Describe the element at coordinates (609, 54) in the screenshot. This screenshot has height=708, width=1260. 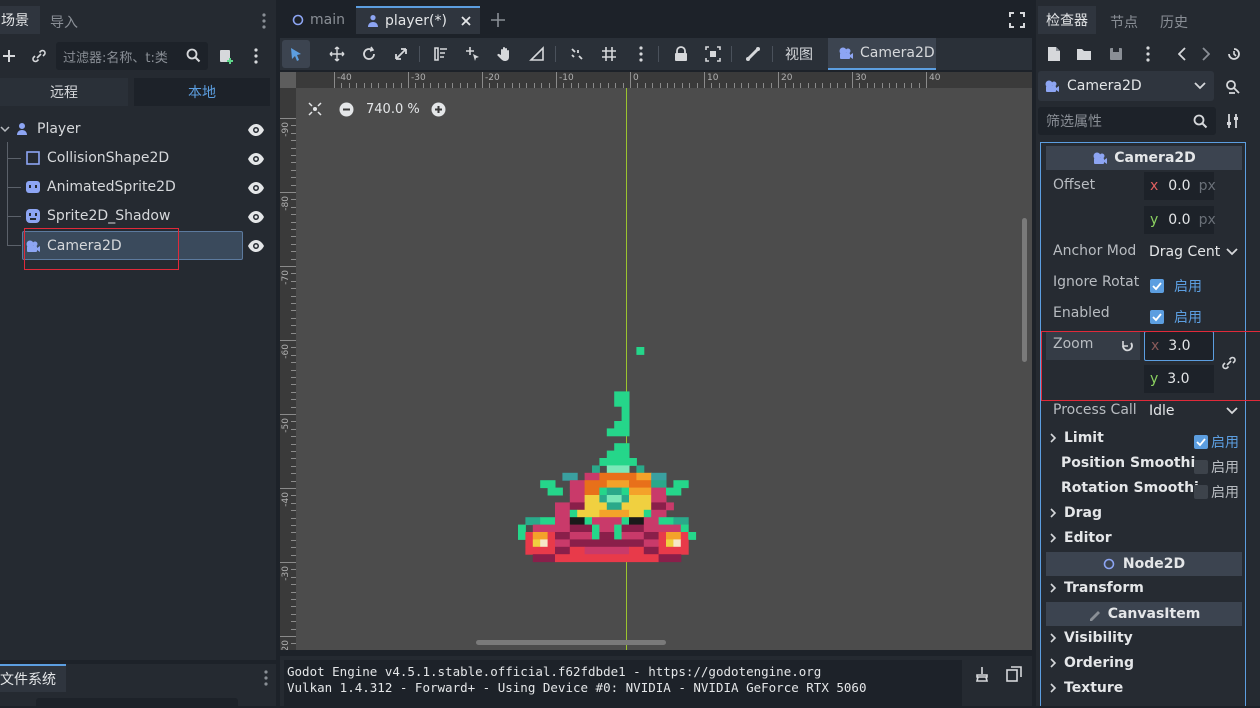
I see `grid-snap-button` at that location.